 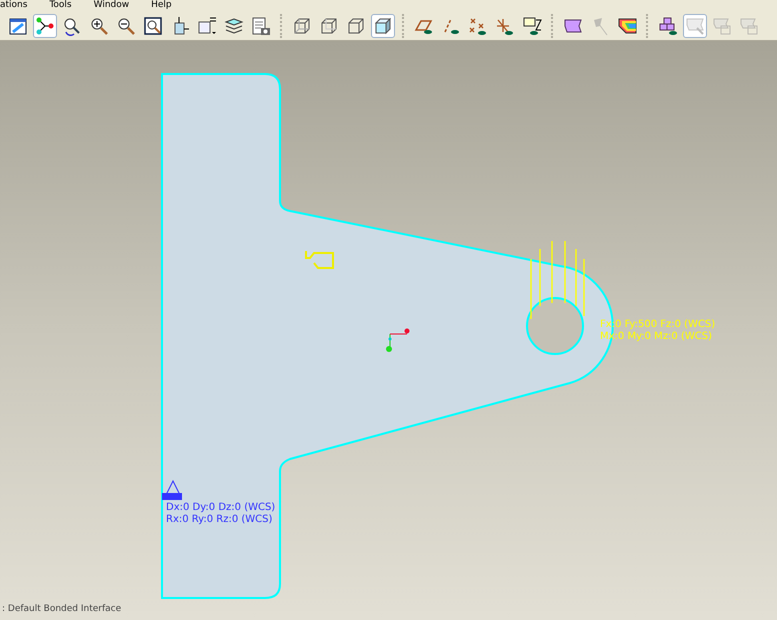 I want to click on menu-item: Window, so click(x=112, y=5).